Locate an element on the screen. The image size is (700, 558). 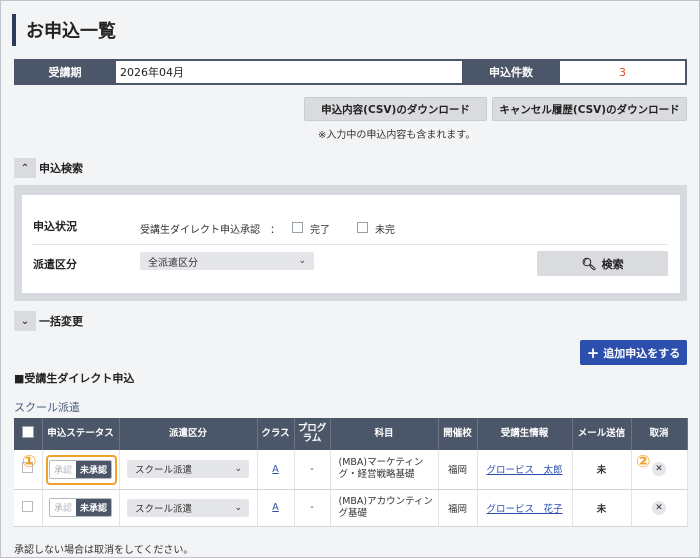
status-filter-label: 申込状況 is located at coordinates (55, 226).